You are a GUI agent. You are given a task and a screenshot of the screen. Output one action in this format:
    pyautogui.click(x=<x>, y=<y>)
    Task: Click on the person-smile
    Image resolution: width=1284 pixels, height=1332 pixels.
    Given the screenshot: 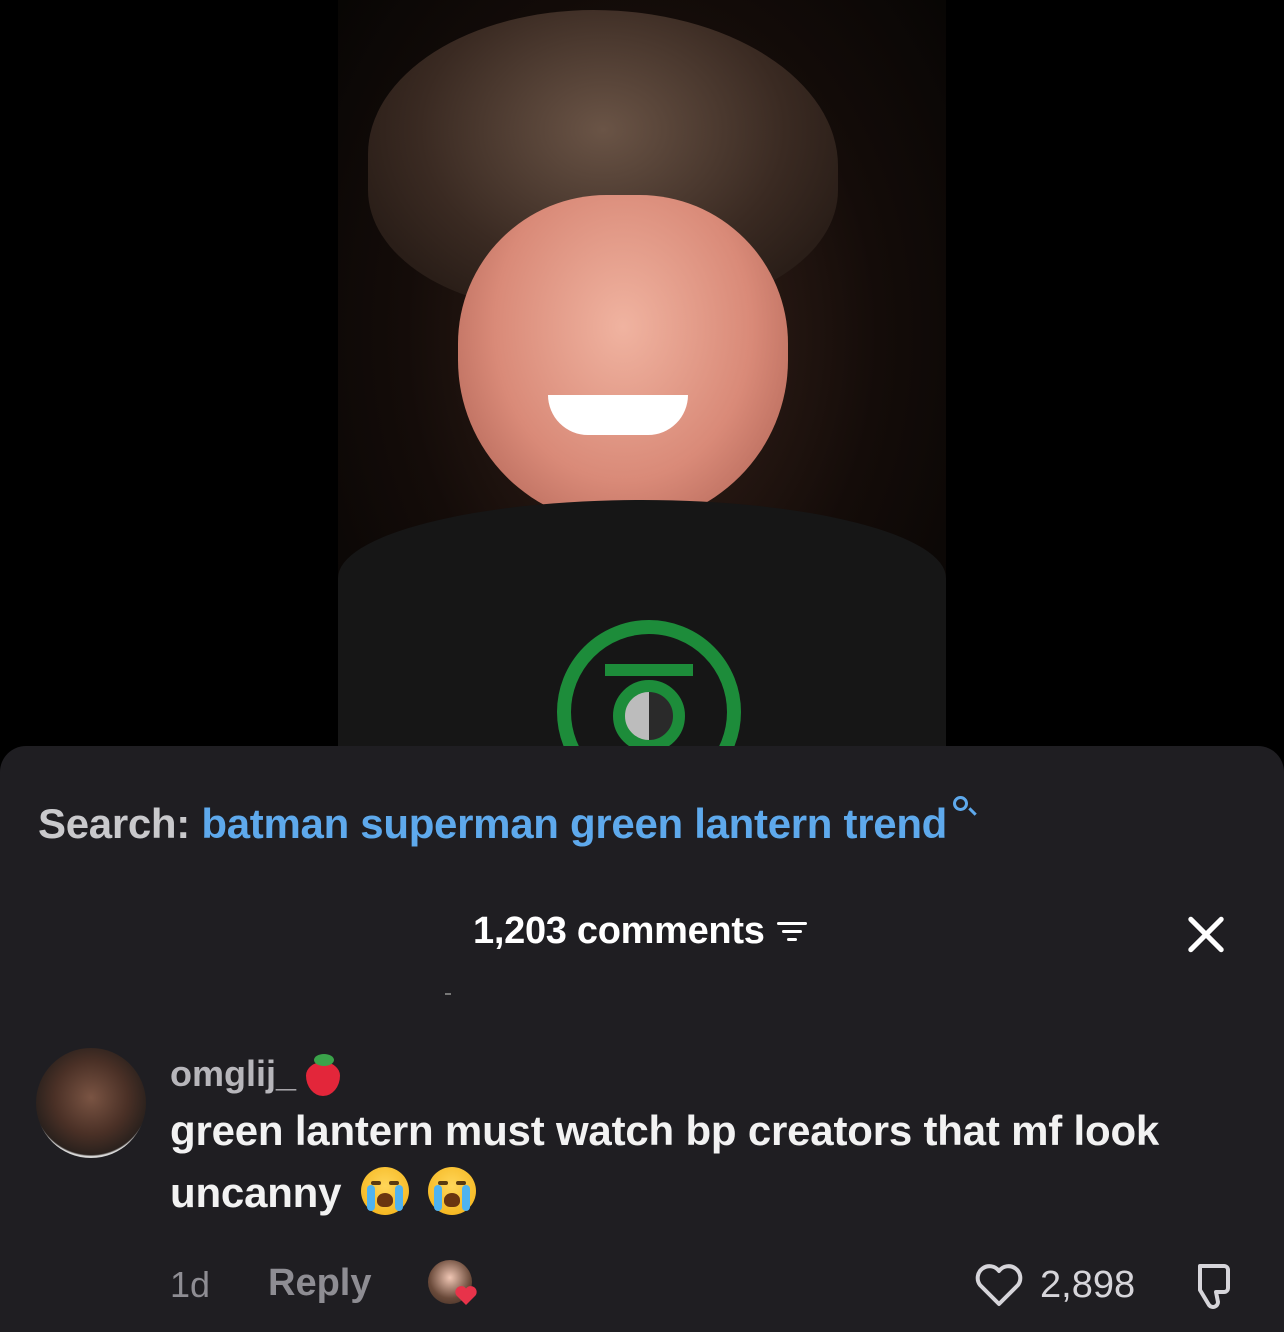 What is the action you would take?
    pyautogui.click(x=618, y=415)
    